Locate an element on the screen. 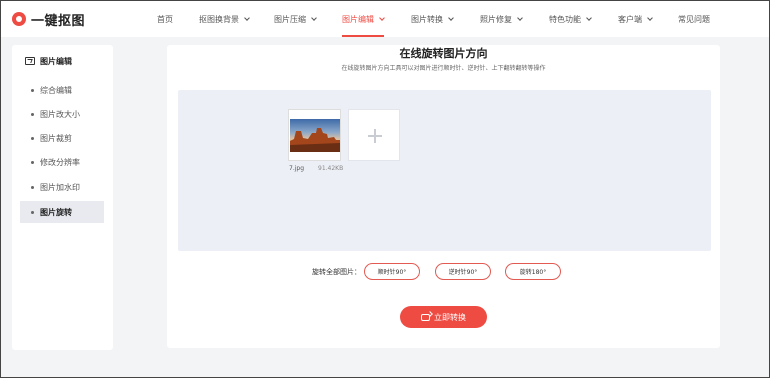  nav-item-cutout: 抠图换背景 is located at coordinates (224, 19).